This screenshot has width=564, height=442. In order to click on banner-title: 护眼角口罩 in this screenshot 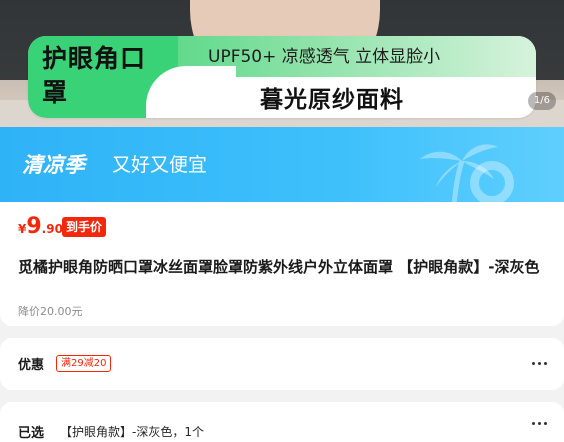, I will do `click(94, 75)`.